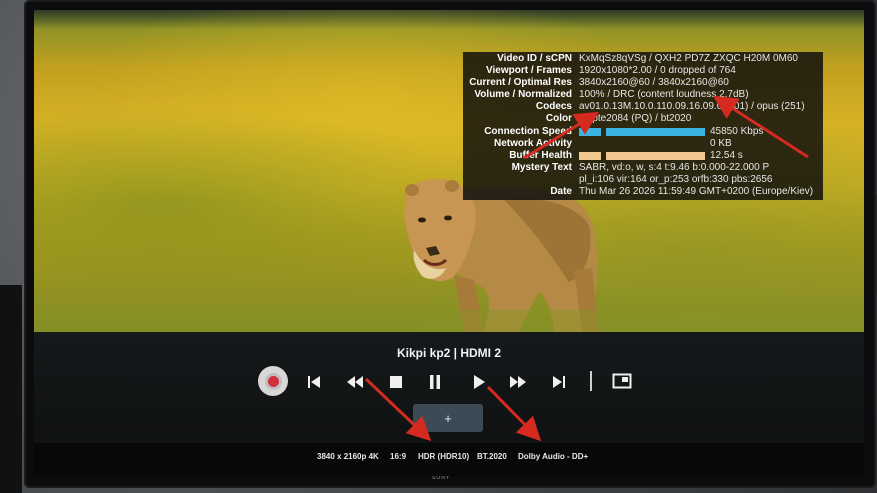  I want to click on picture-in-picture-icon, so click(622, 381).